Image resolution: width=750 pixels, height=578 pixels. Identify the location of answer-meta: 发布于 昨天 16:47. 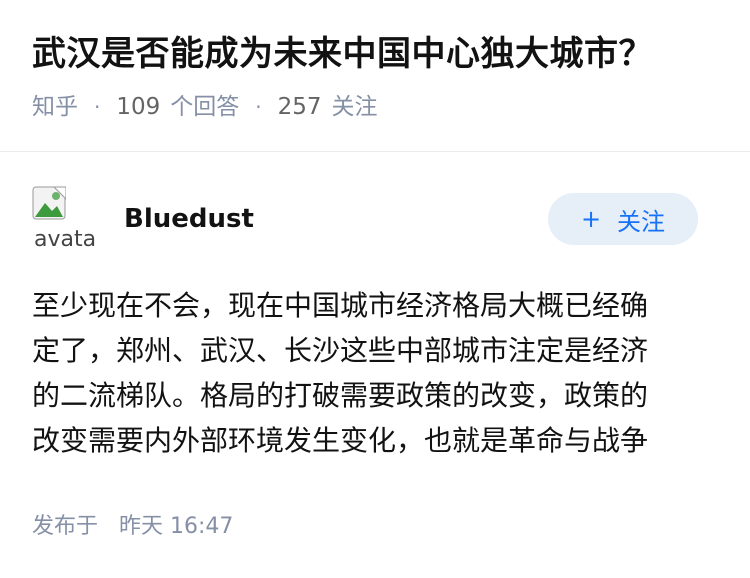
(132, 527).